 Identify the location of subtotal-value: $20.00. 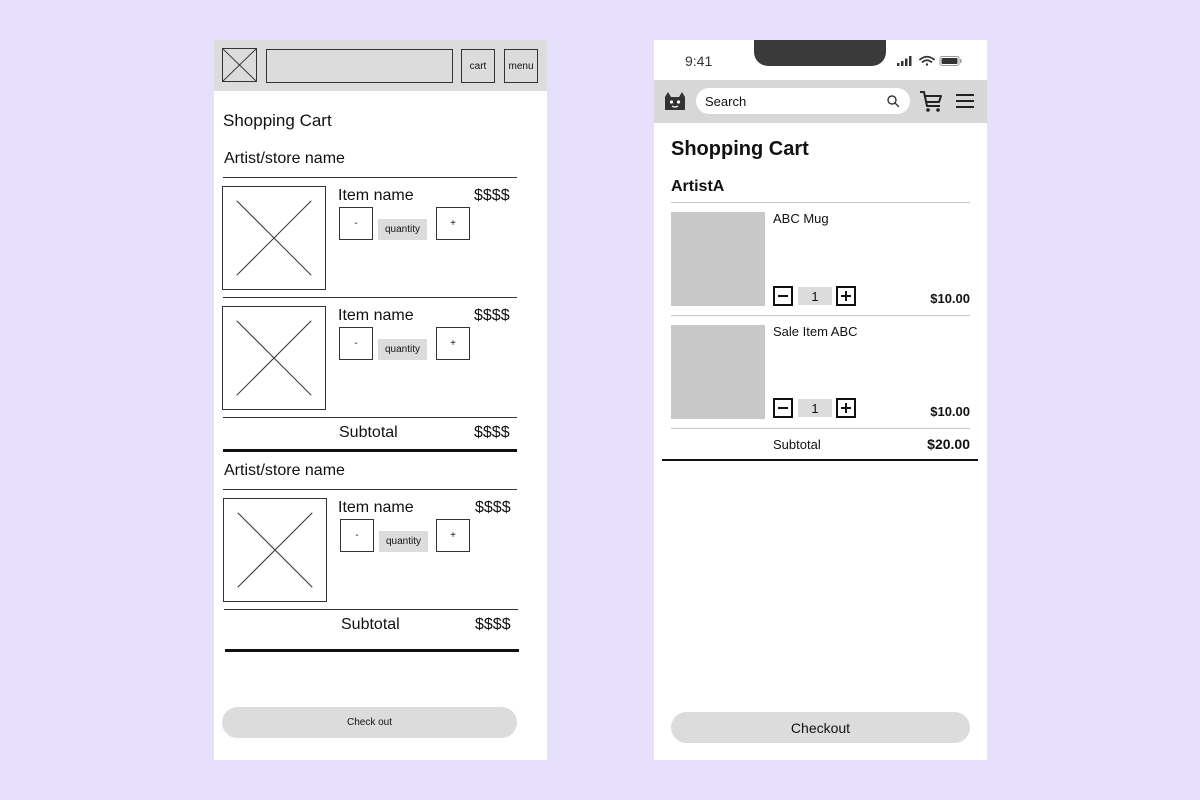
(948, 444).